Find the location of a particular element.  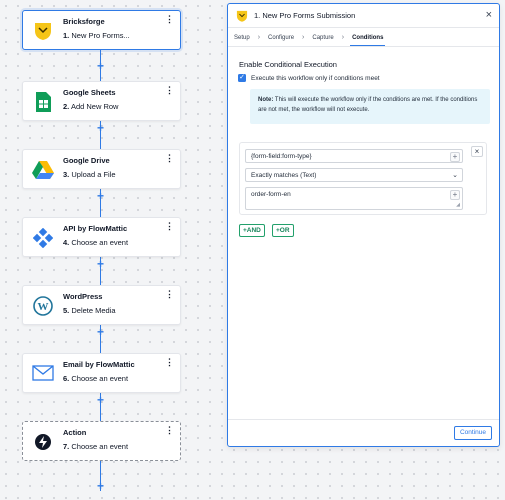

remove-condition-button: × is located at coordinates (477, 151).